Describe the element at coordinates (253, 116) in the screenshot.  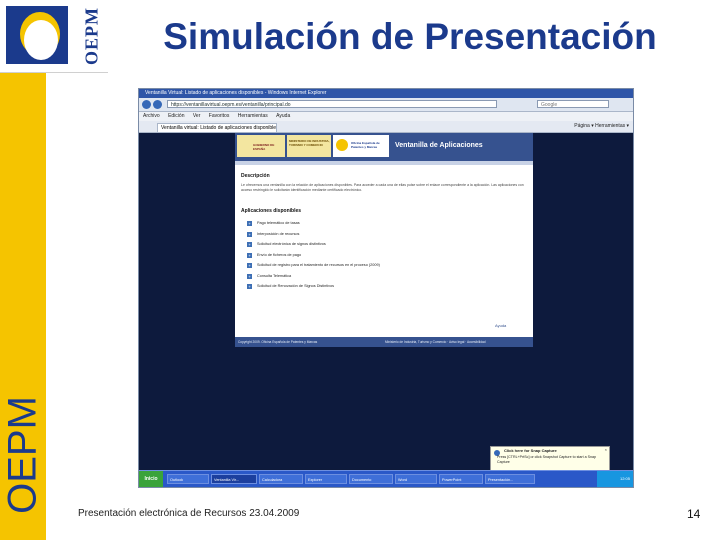
I see `menu-item-herramientas: Herramientas` at that location.